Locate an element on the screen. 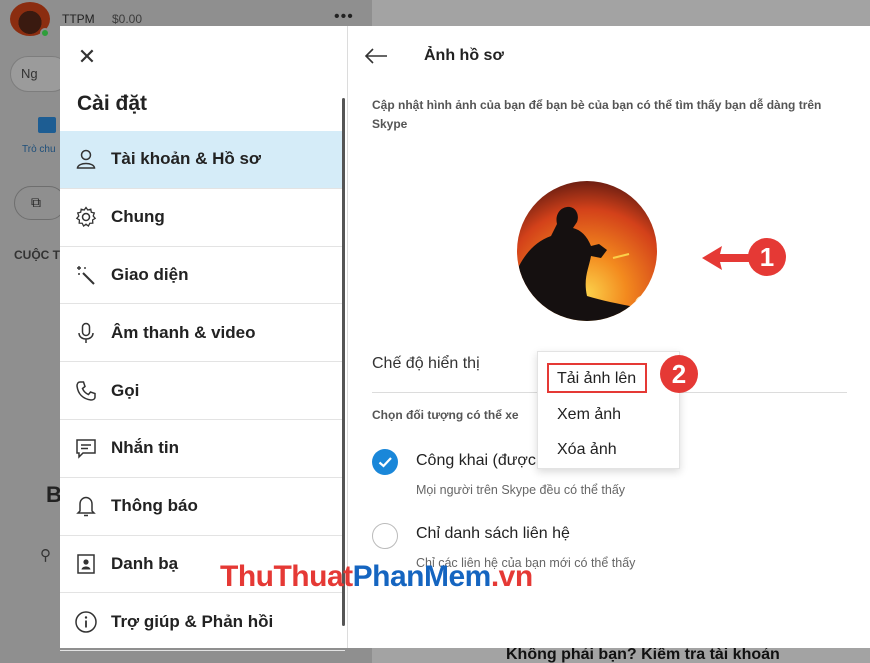  nav-scrollbar is located at coordinates (343, 362).